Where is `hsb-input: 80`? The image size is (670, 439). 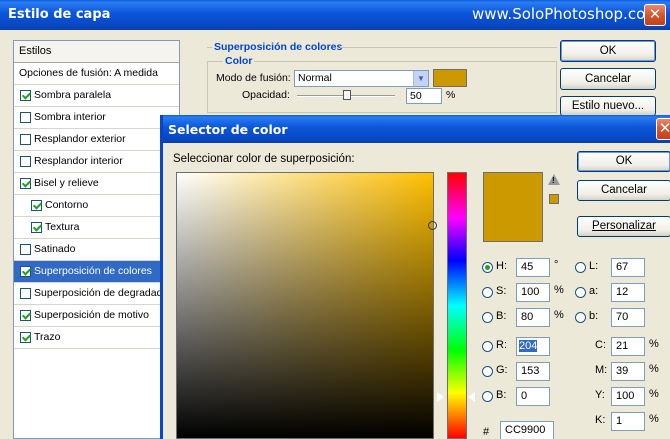
hsb-input: 80 is located at coordinates (533, 317).